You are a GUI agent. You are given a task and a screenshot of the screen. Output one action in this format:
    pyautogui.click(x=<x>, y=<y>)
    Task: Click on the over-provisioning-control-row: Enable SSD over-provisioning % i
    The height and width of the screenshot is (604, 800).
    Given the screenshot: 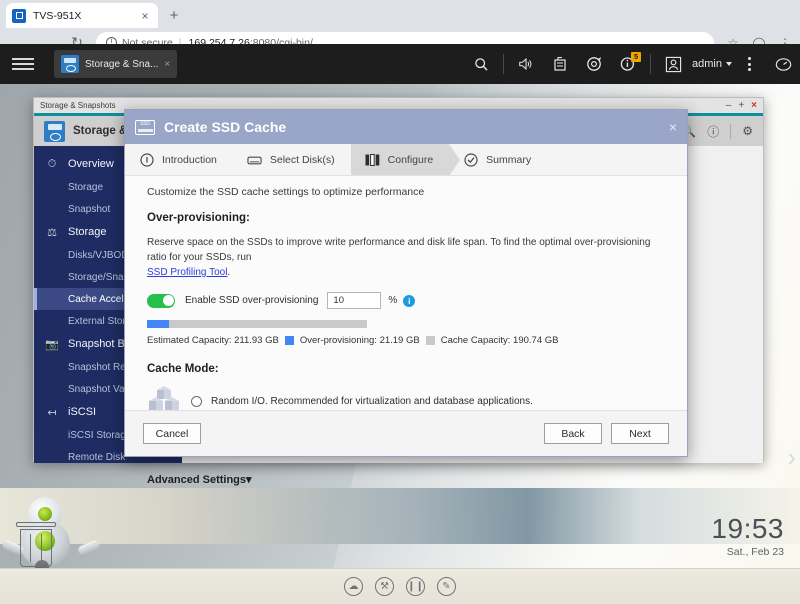 What is the action you would take?
    pyautogui.click(x=408, y=300)
    